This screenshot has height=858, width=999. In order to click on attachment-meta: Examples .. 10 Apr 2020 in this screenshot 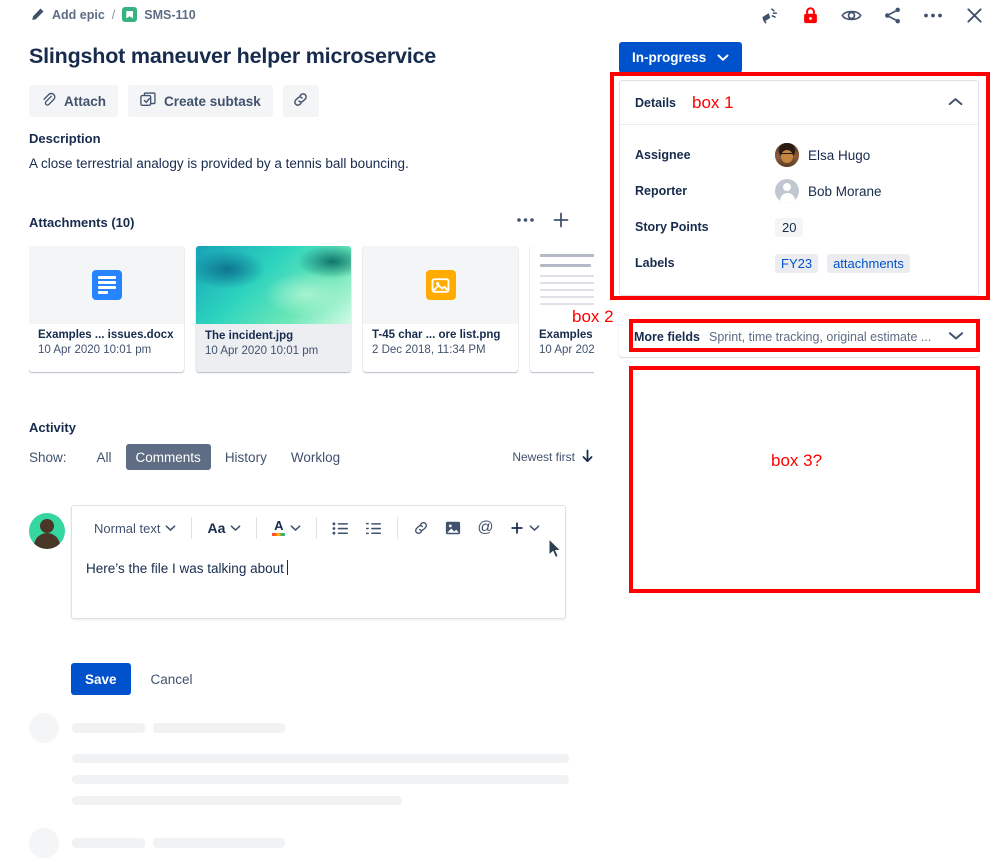, I will do `click(562, 340)`.